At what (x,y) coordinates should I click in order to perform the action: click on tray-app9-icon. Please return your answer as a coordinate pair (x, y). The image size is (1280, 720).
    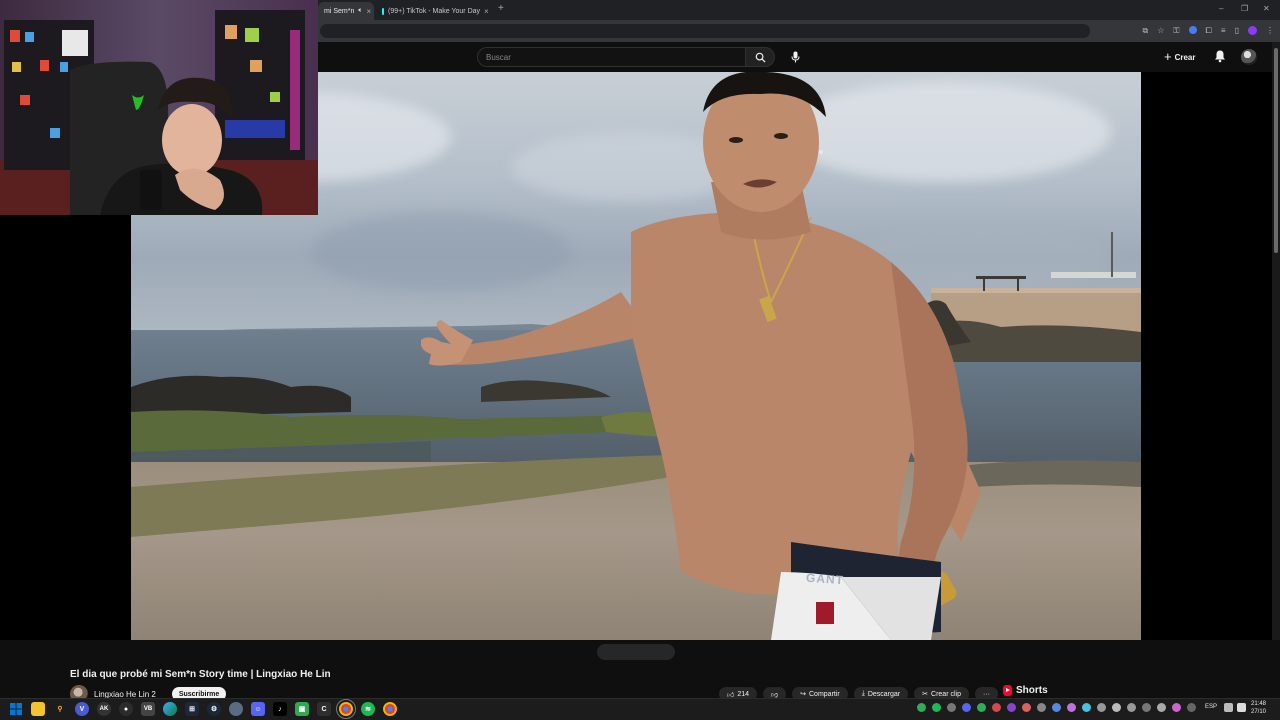
    Looking at the image, I should click on (1131, 707).